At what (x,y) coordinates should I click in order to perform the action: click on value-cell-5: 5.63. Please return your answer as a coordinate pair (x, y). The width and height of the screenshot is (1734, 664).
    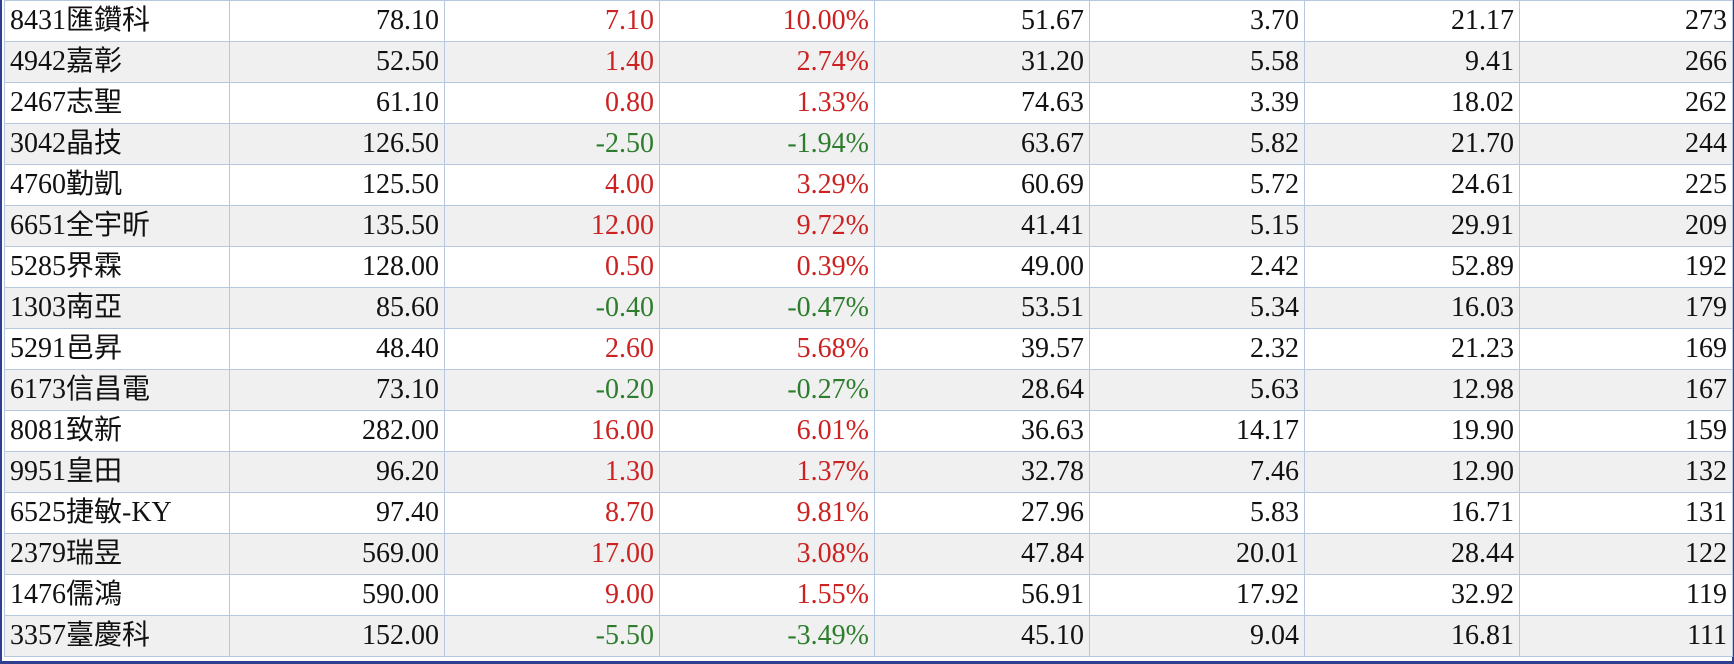
    Looking at the image, I should click on (1197, 390).